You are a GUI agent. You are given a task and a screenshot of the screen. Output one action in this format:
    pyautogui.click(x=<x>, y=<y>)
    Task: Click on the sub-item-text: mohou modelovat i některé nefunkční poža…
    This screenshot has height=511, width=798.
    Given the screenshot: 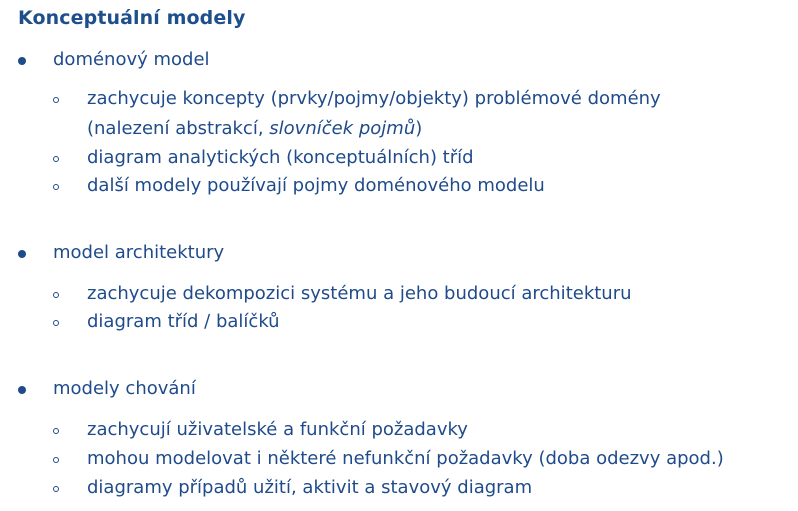 What is the action you would take?
    pyautogui.click(x=405, y=458)
    